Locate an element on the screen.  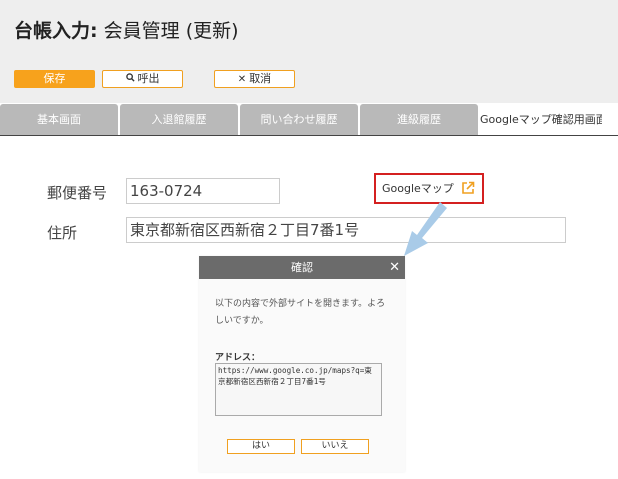
cancel-button: ✕ 取消 is located at coordinates (254, 79).